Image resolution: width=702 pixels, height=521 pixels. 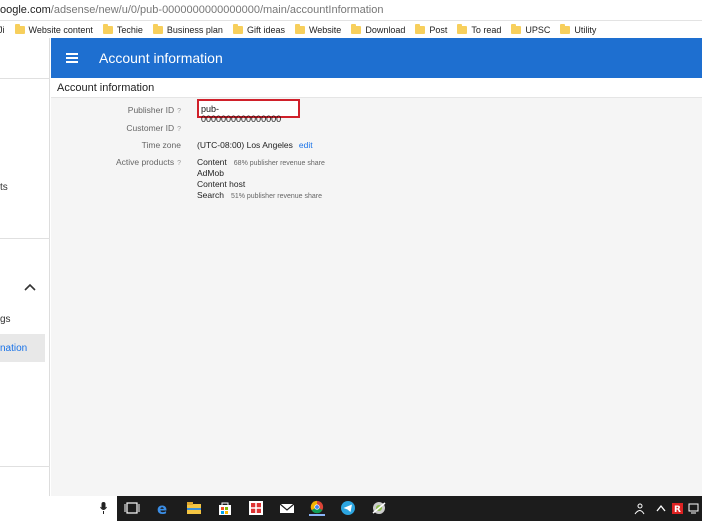 What do you see at coordinates (376, 58) in the screenshot?
I see `app-header: Account information` at bounding box center [376, 58].